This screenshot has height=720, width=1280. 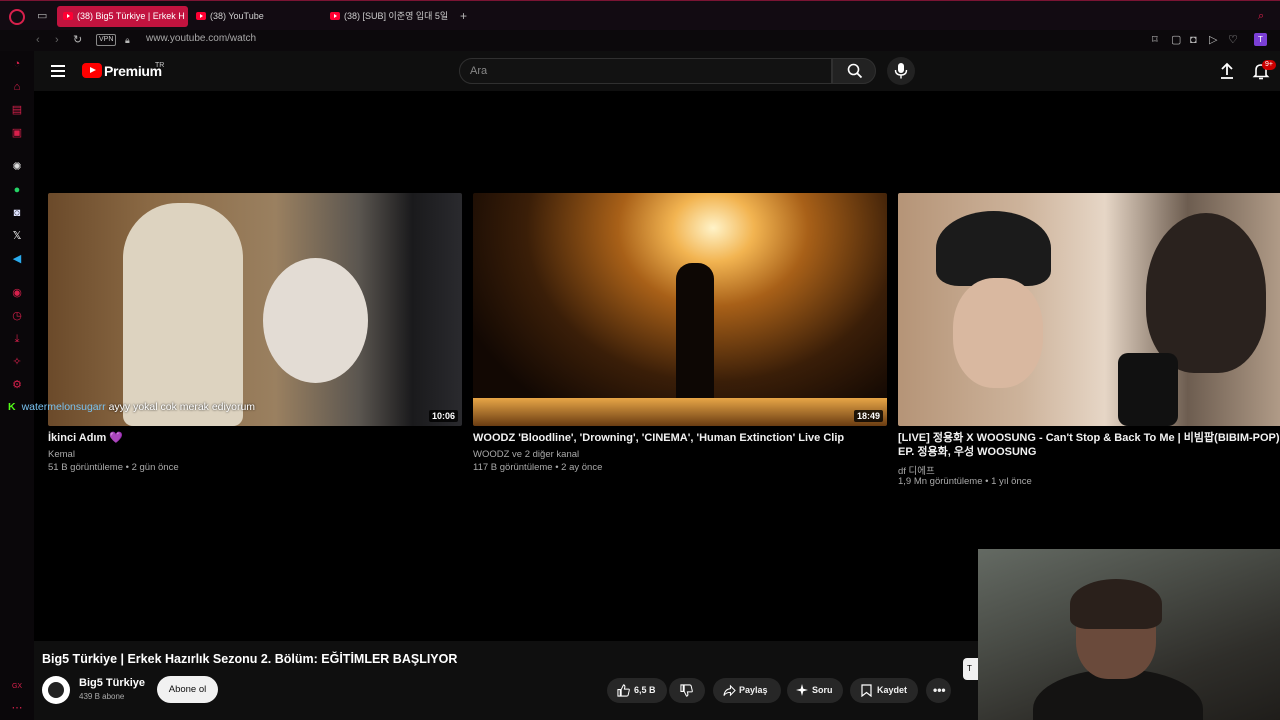 I want to click on tab-label: (38) [SUB] 이준영 입대 5일, so click(x=396, y=16).